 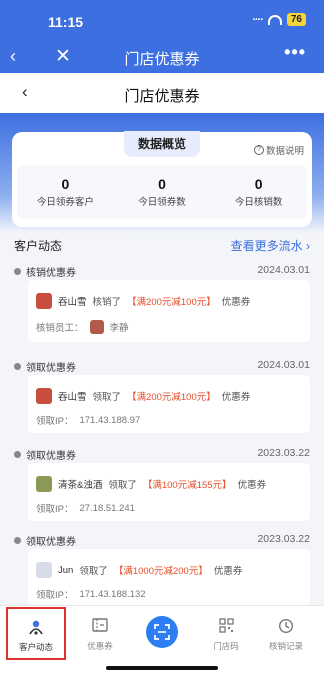 I want to click on activity-title: 客户动态, so click(x=38, y=246).